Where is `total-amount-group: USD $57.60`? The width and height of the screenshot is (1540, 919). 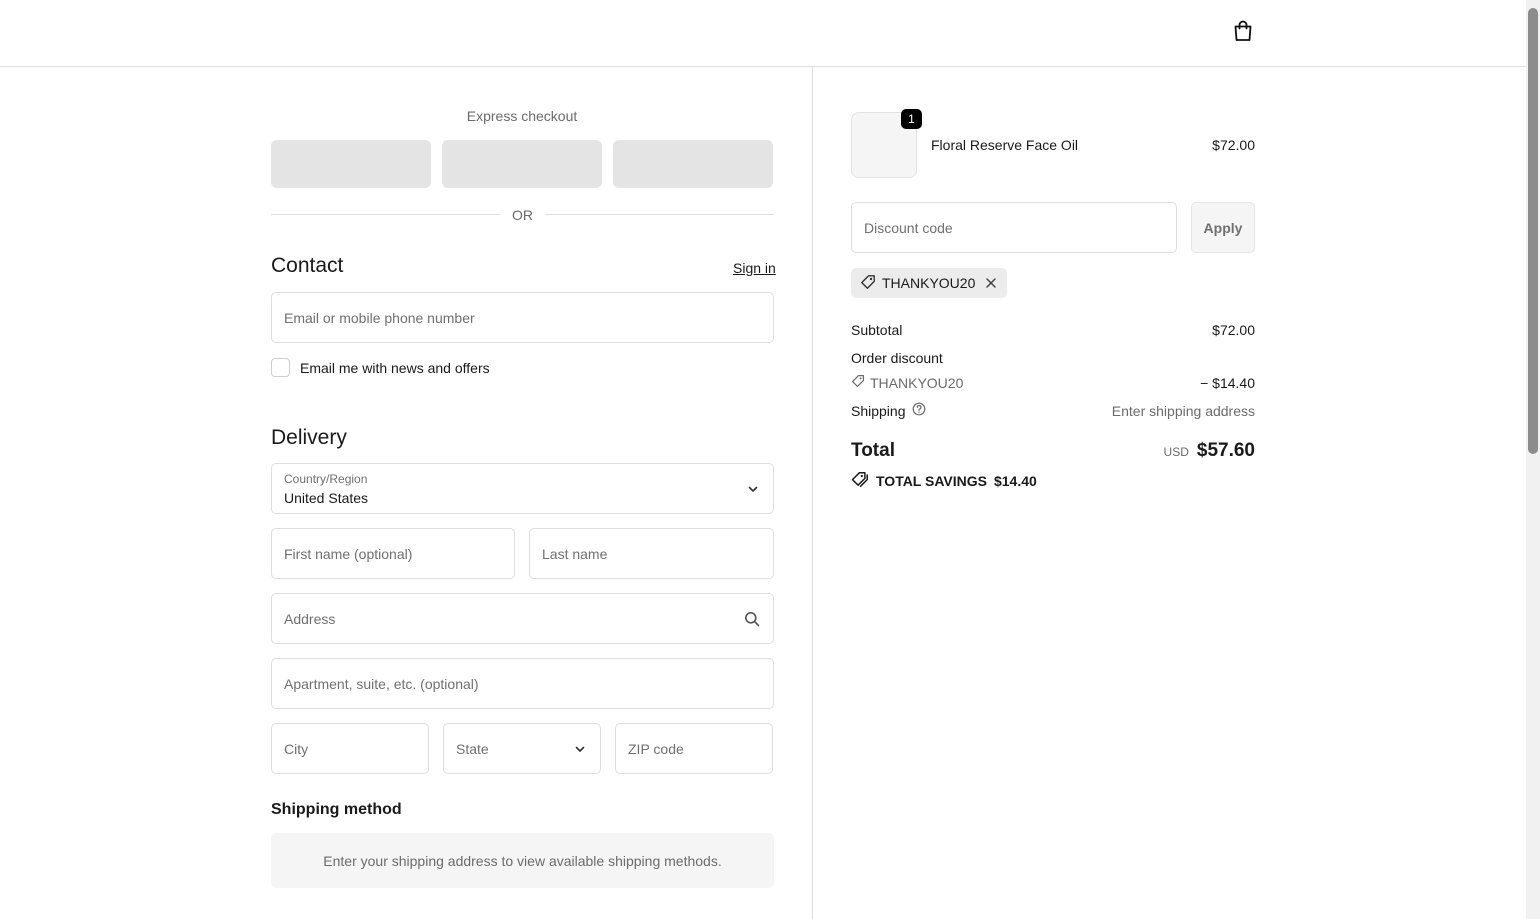
total-amount-group: USD $57.60 is located at coordinates (1209, 451).